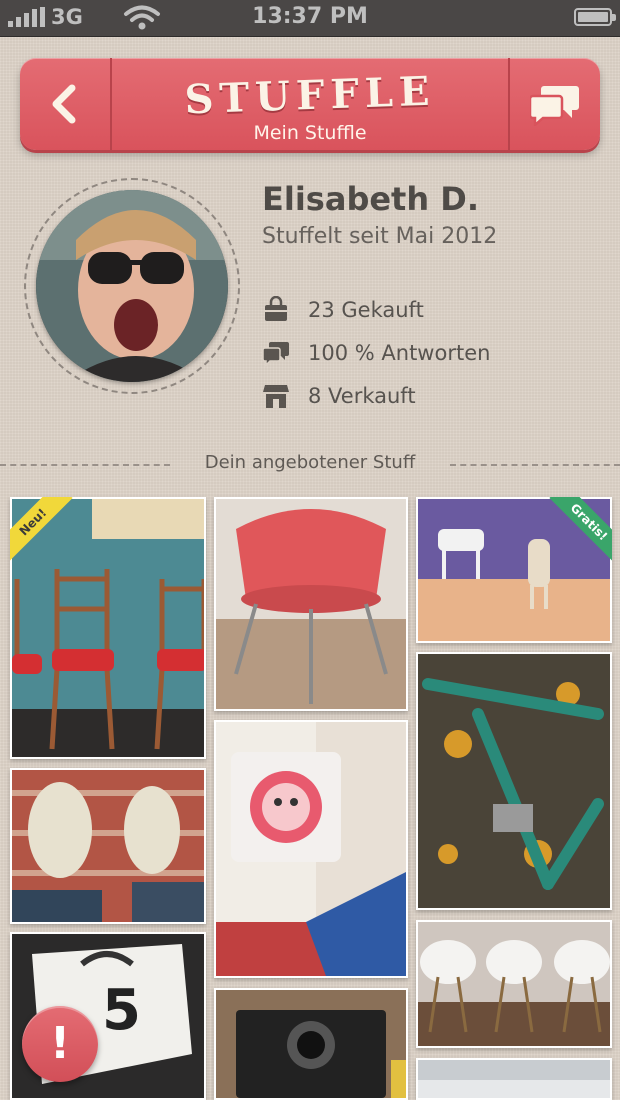  I want to click on clock: 13:37 PM, so click(310, 16).